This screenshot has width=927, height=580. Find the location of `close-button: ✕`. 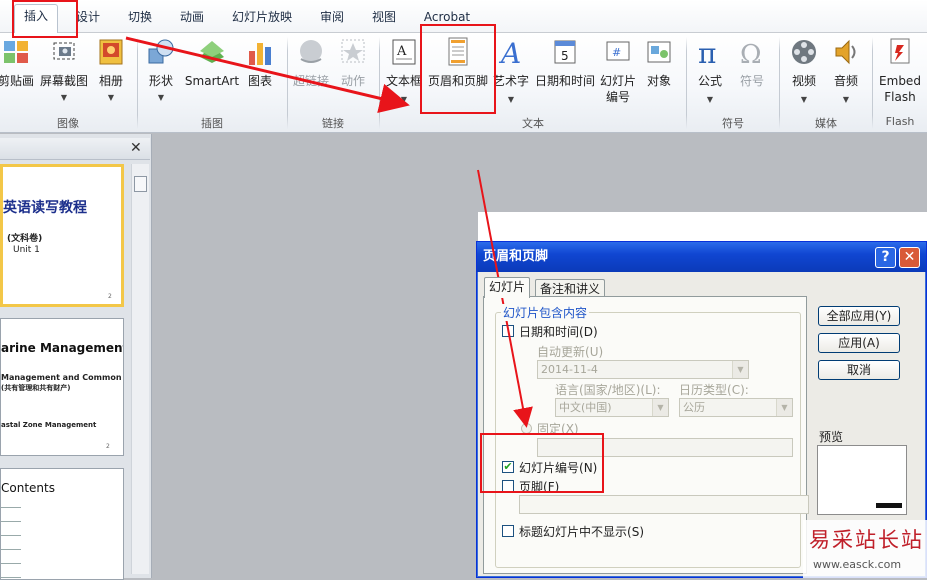

close-button: ✕ is located at coordinates (909, 257).